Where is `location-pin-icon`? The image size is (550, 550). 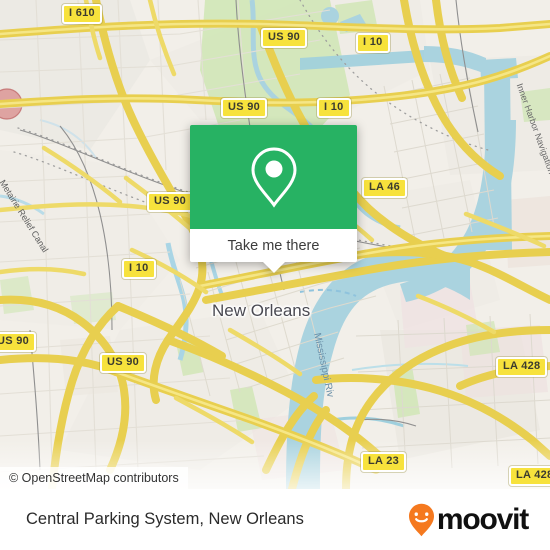
location-pin-icon is located at coordinates (273, 177).